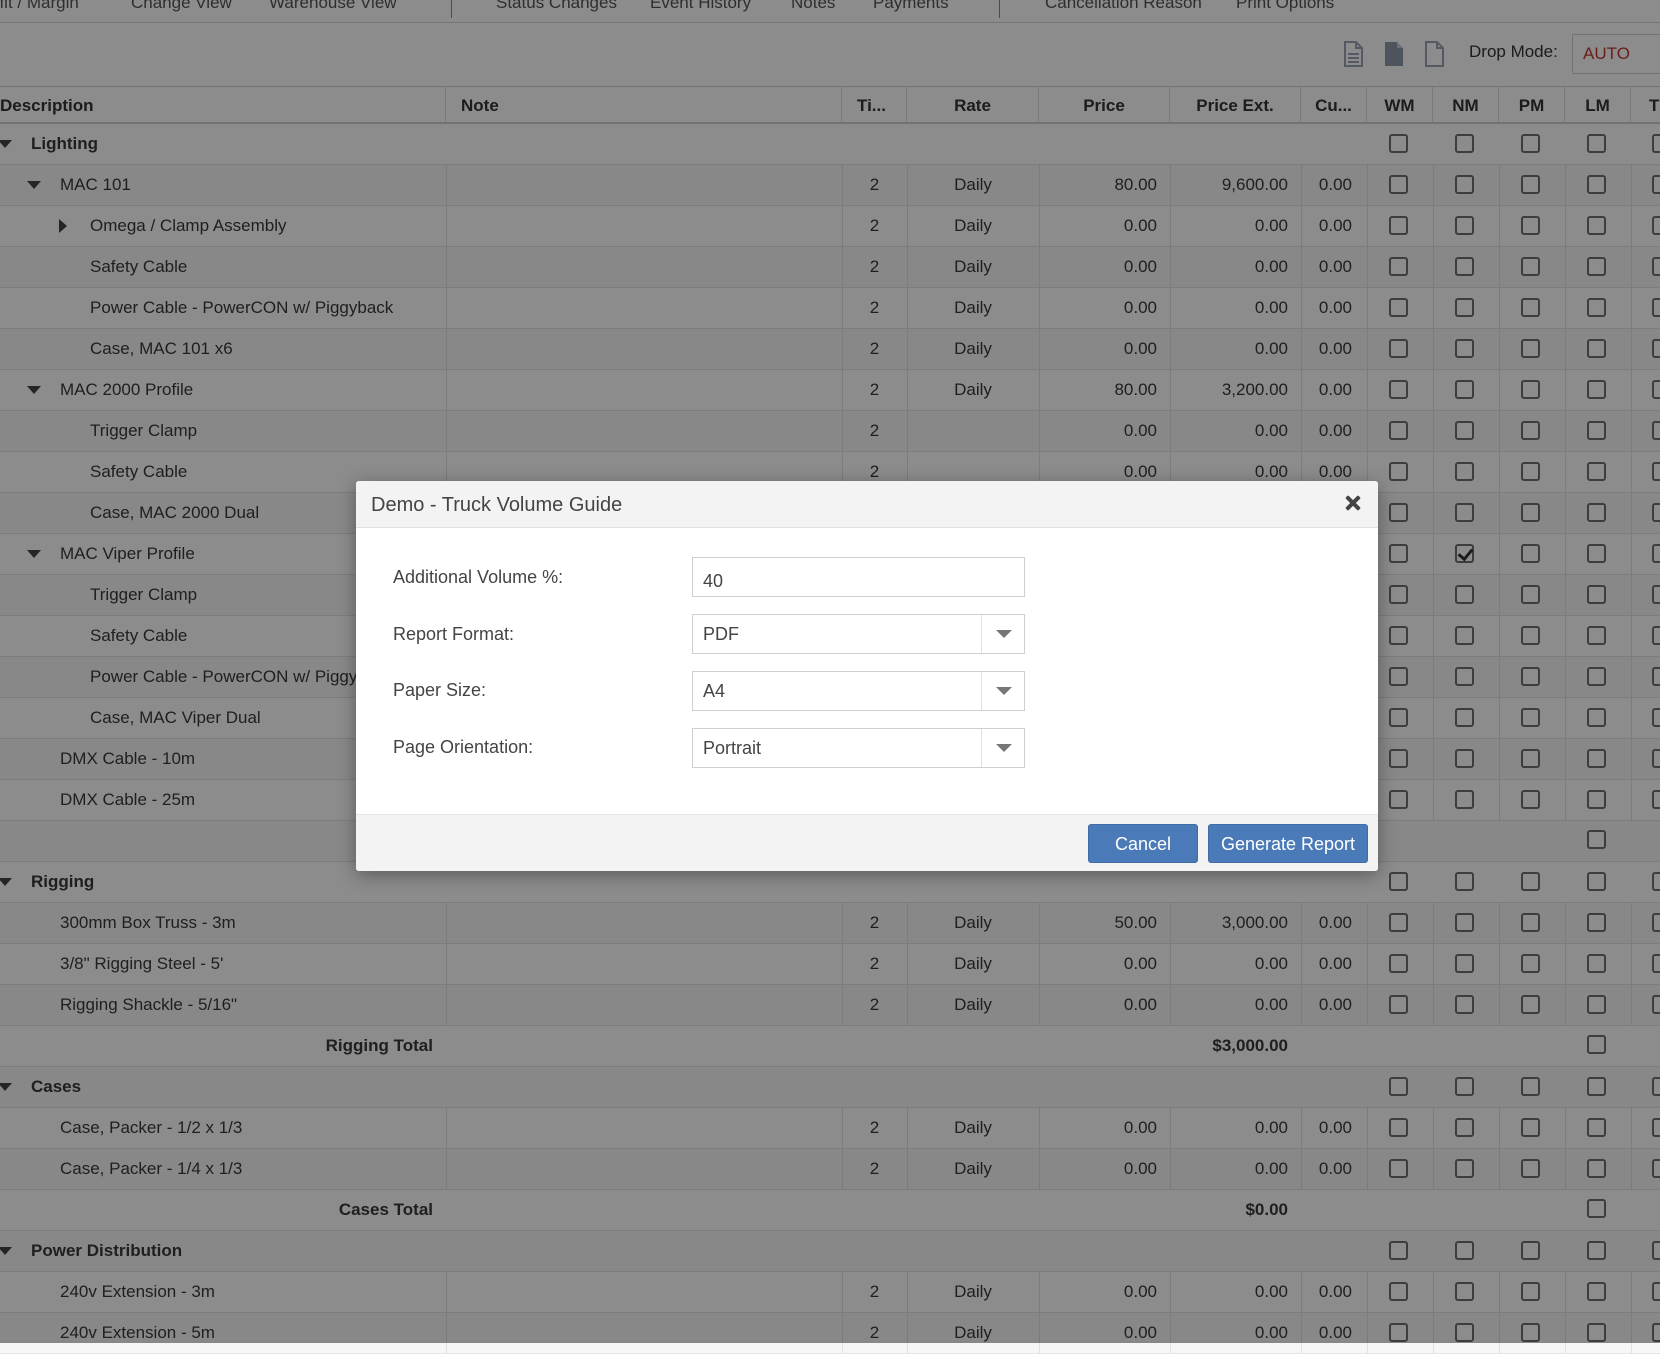  I want to click on paper-size-value: A4, so click(714, 691).